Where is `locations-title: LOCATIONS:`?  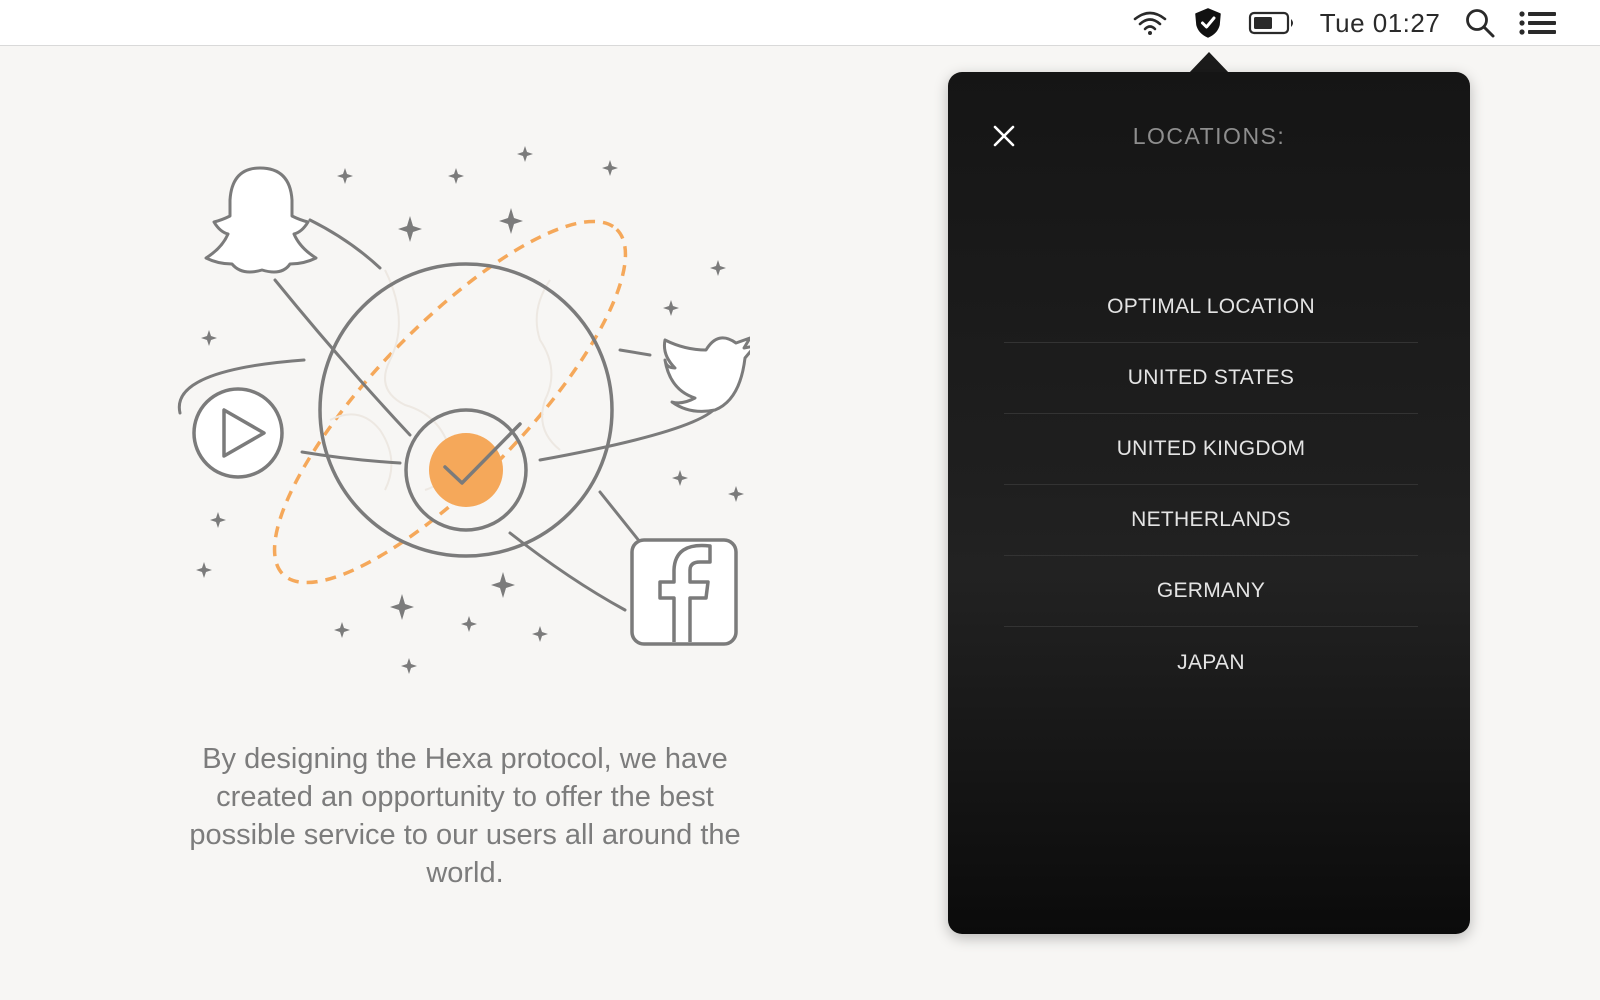
locations-title: LOCATIONS: is located at coordinates (1209, 136).